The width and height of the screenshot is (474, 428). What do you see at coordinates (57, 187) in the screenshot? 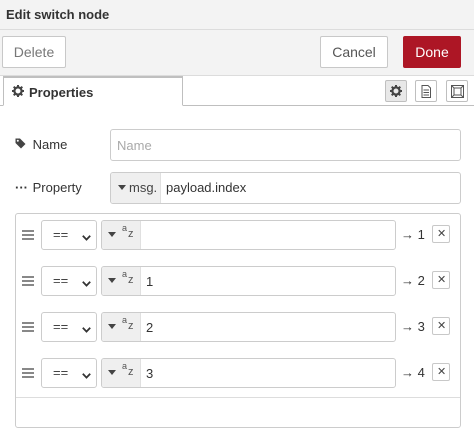
I see `property-label-text: Property` at bounding box center [57, 187].